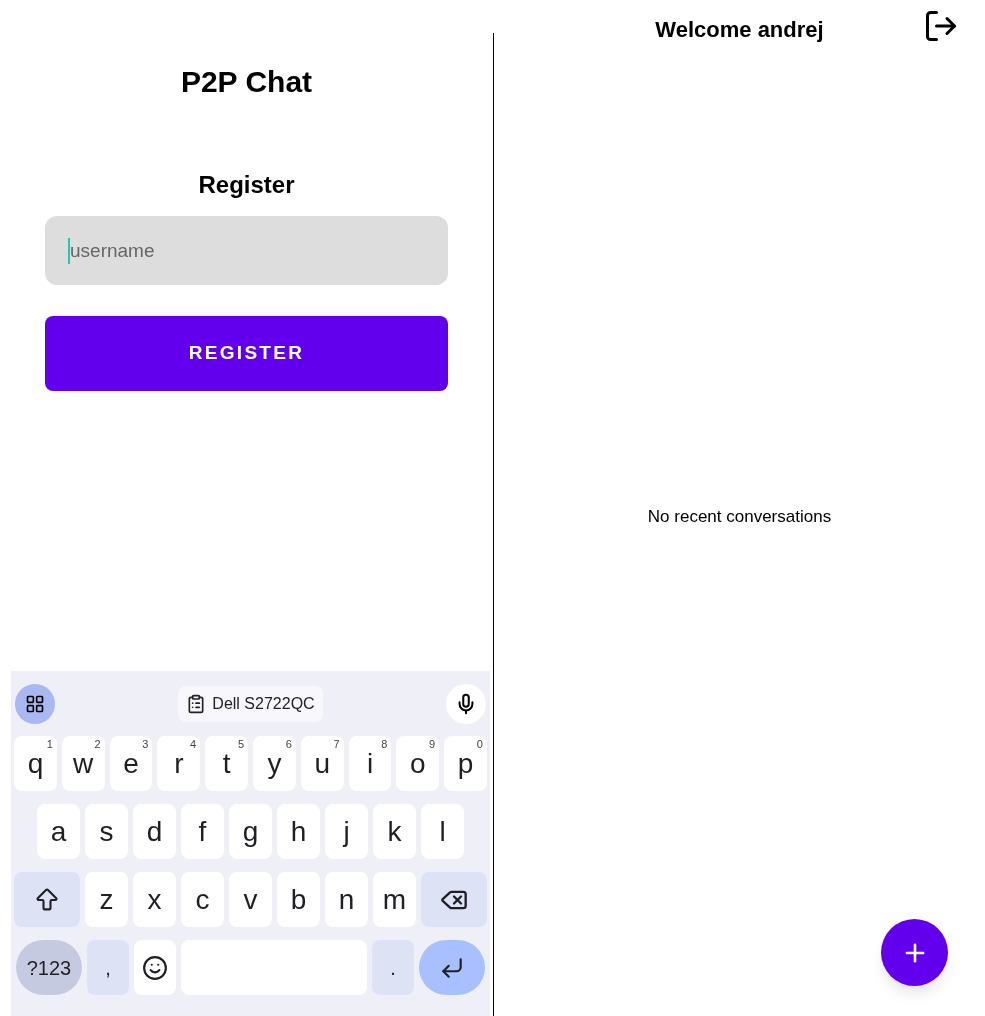  Describe the element at coordinates (250, 703) in the screenshot. I see `clipboard-chip: Dell S2722QC` at that location.